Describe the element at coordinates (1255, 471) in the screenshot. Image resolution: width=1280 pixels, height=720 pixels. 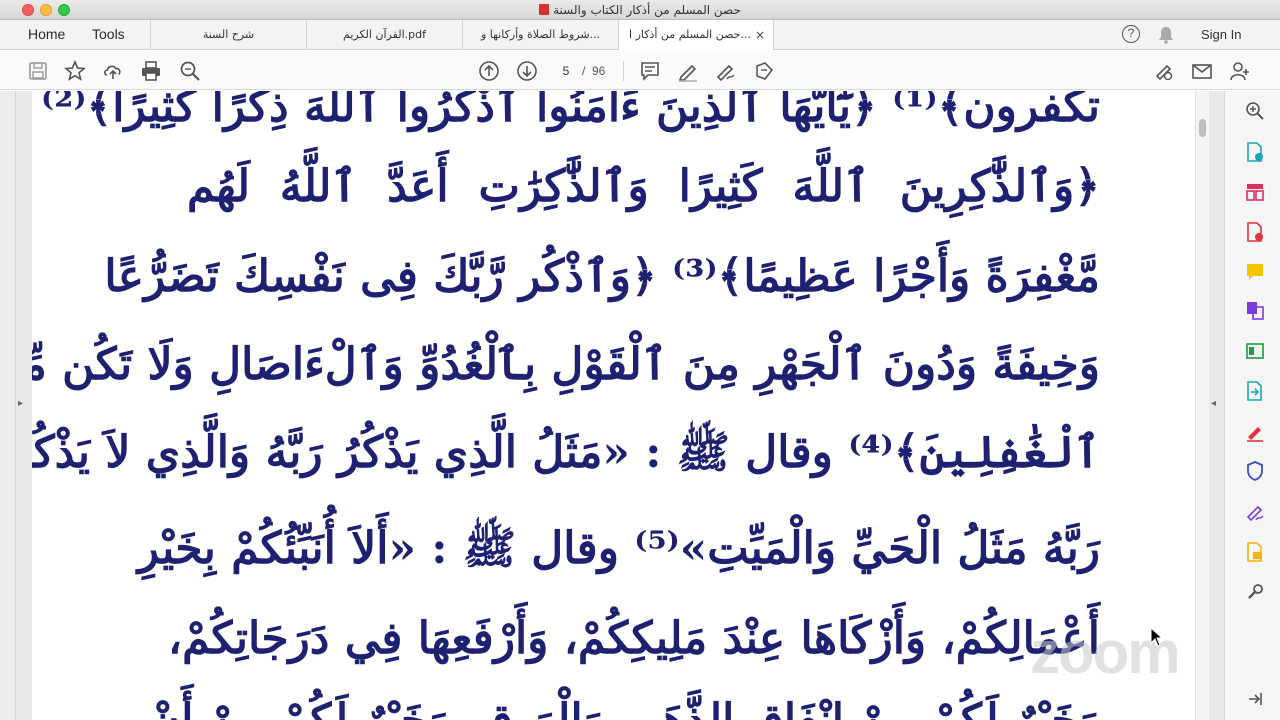
I see `protect-icon` at that location.